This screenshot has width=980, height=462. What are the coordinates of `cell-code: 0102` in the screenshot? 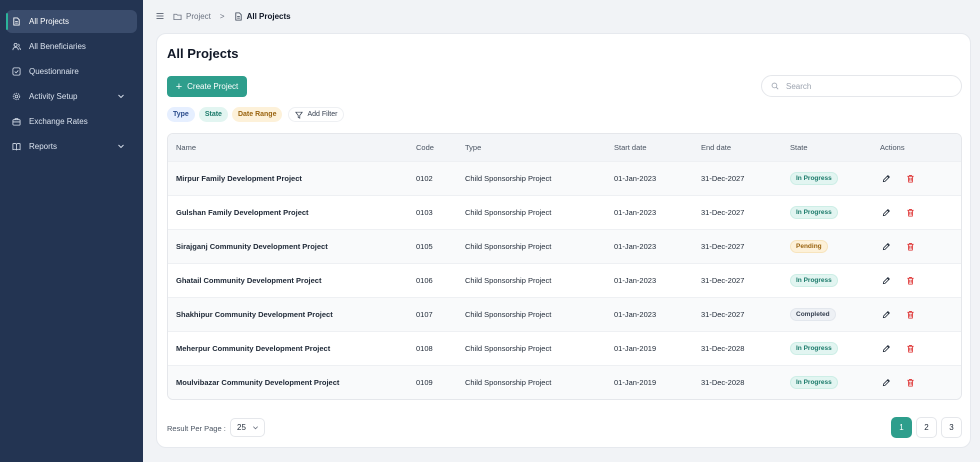 It's located at (424, 178).